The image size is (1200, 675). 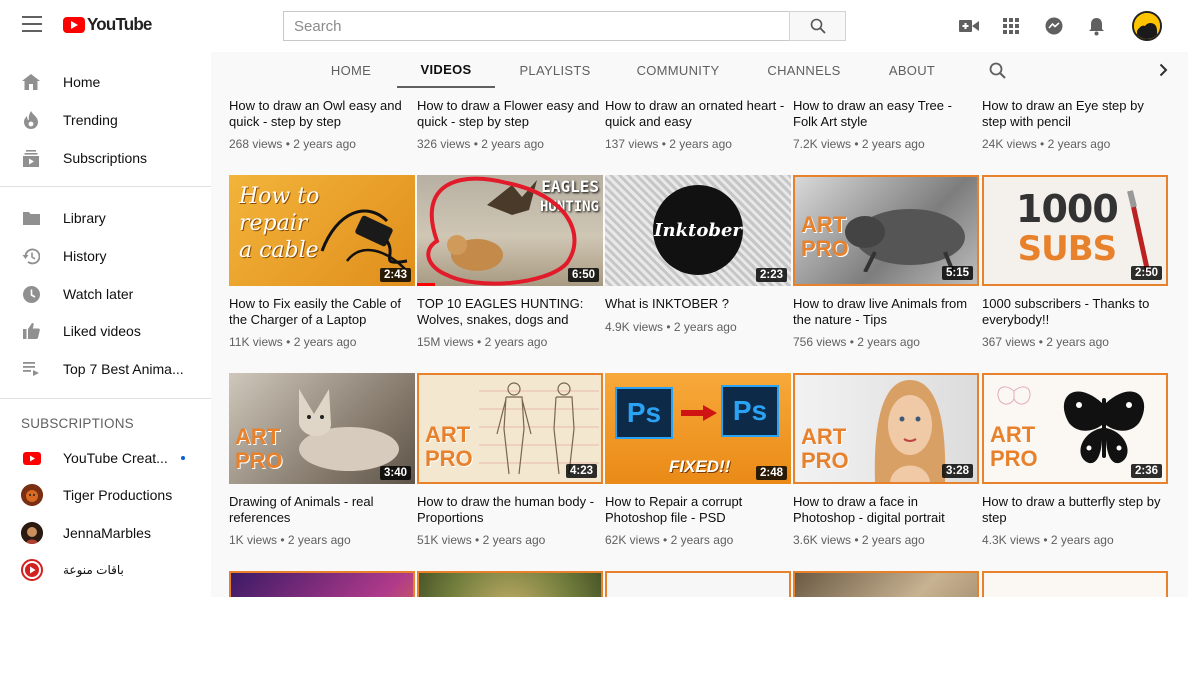 What do you see at coordinates (1075, 509) in the screenshot?
I see `video-title: How to draw a butterfly step by step` at bounding box center [1075, 509].